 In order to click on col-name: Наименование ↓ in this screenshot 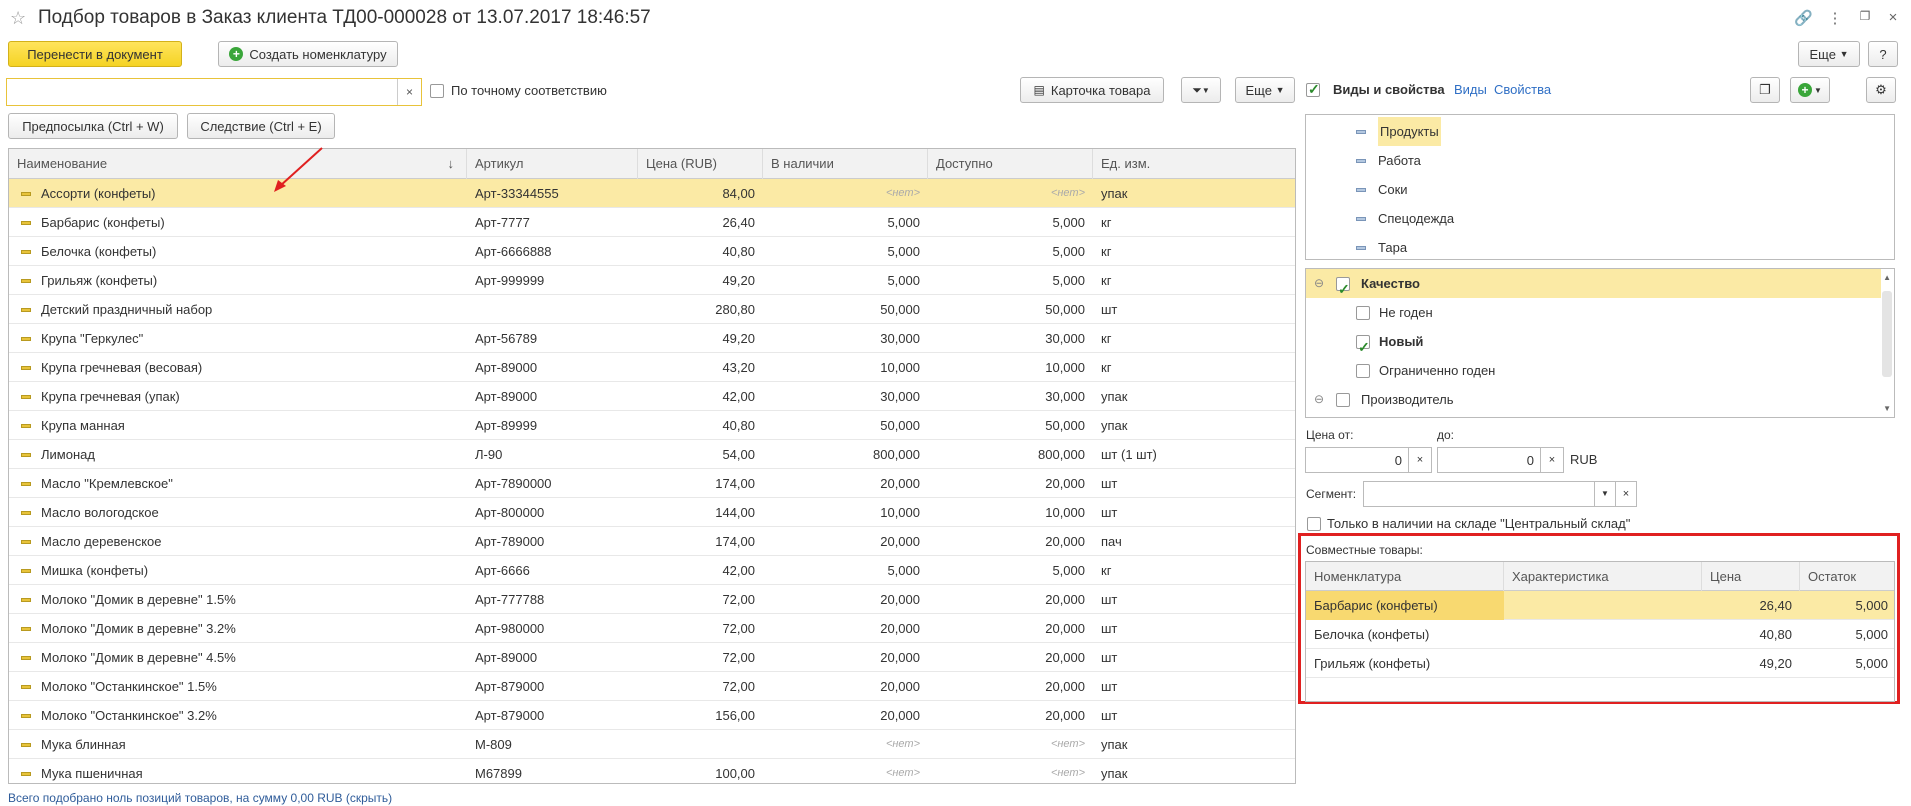, I will do `click(238, 164)`.